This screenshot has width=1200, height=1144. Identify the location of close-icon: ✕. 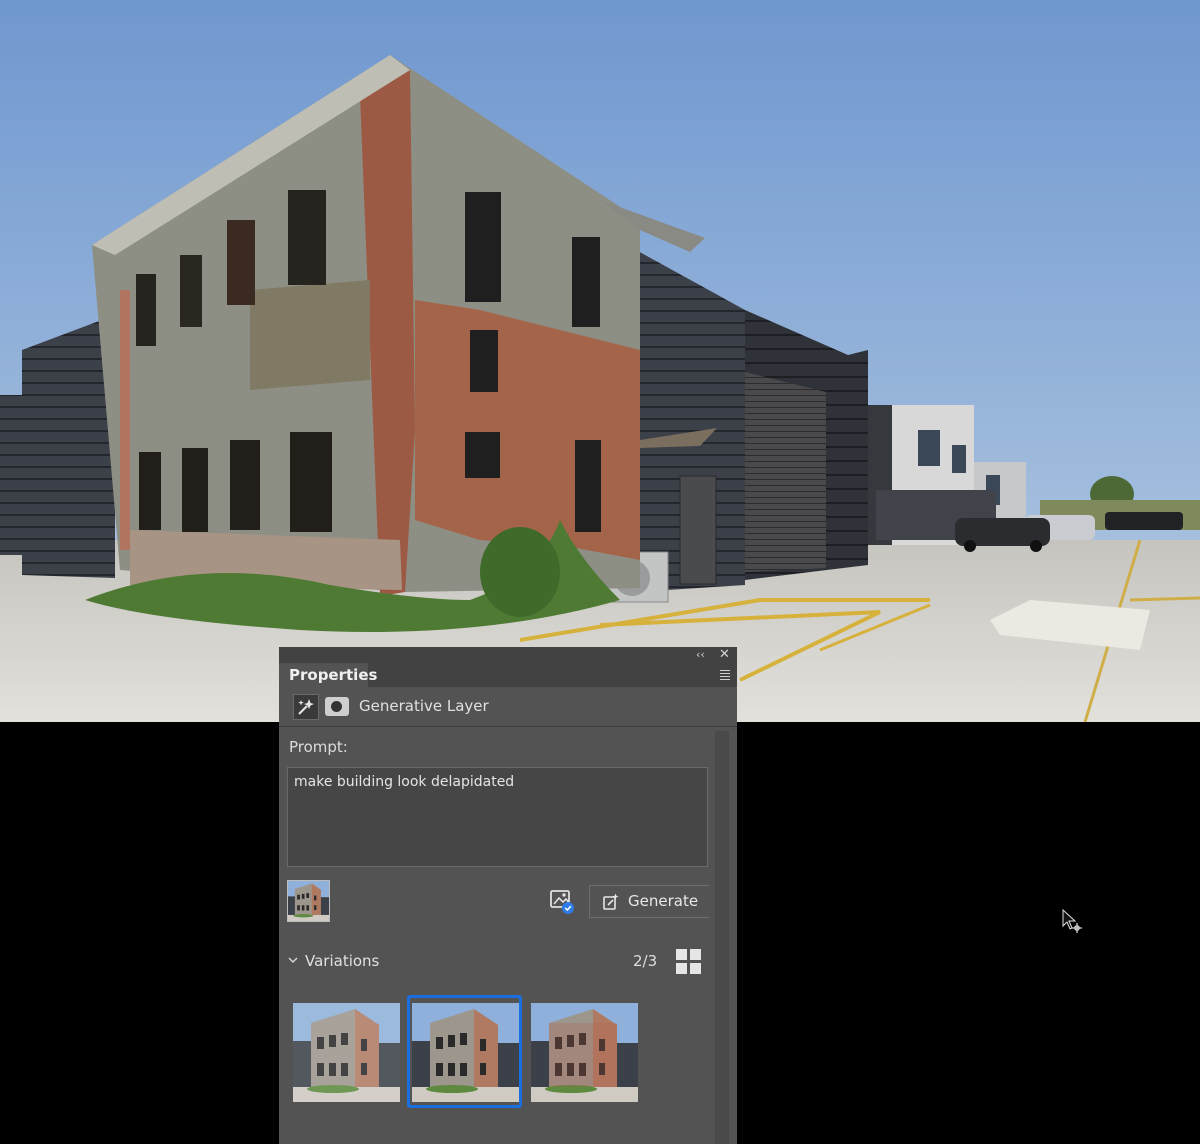
(724, 655).